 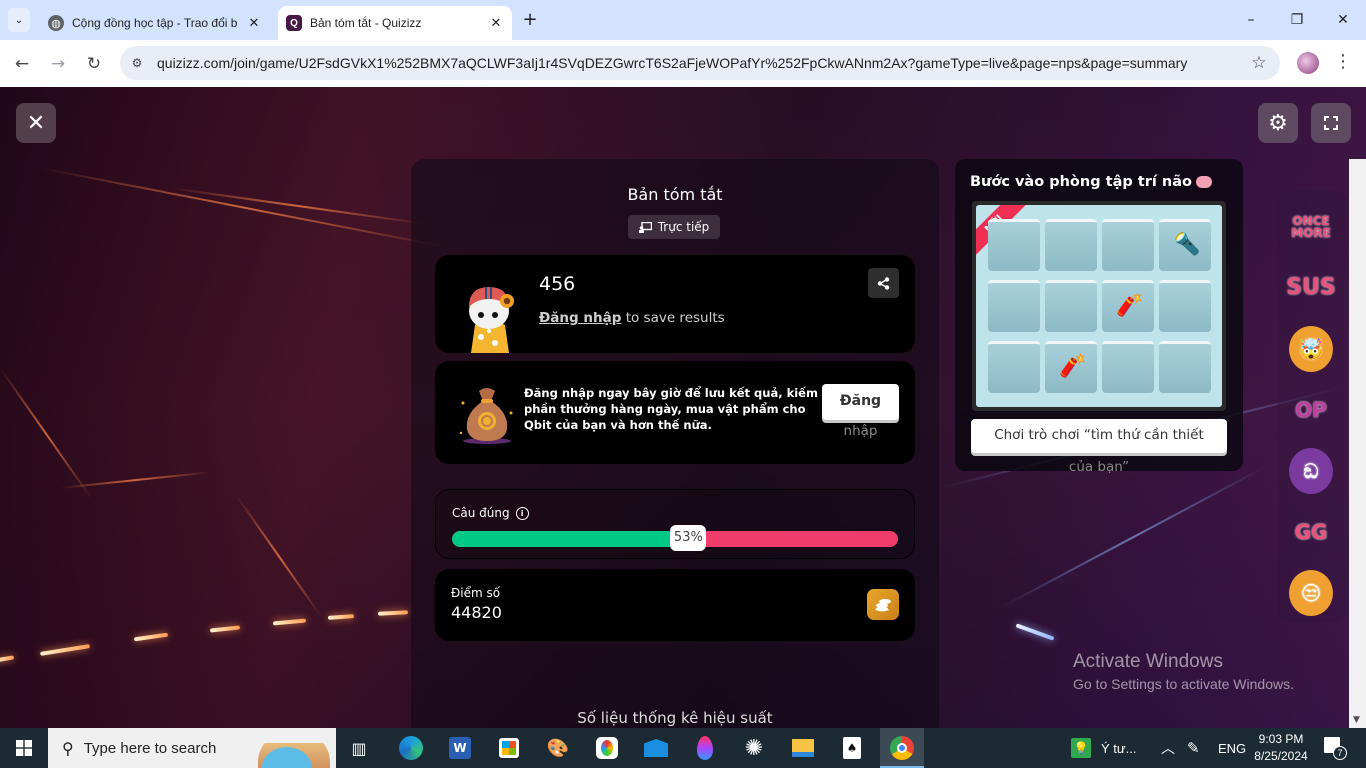 What do you see at coordinates (1232, 748) in the screenshot?
I see `language-indicator: ENG` at bounding box center [1232, 748].